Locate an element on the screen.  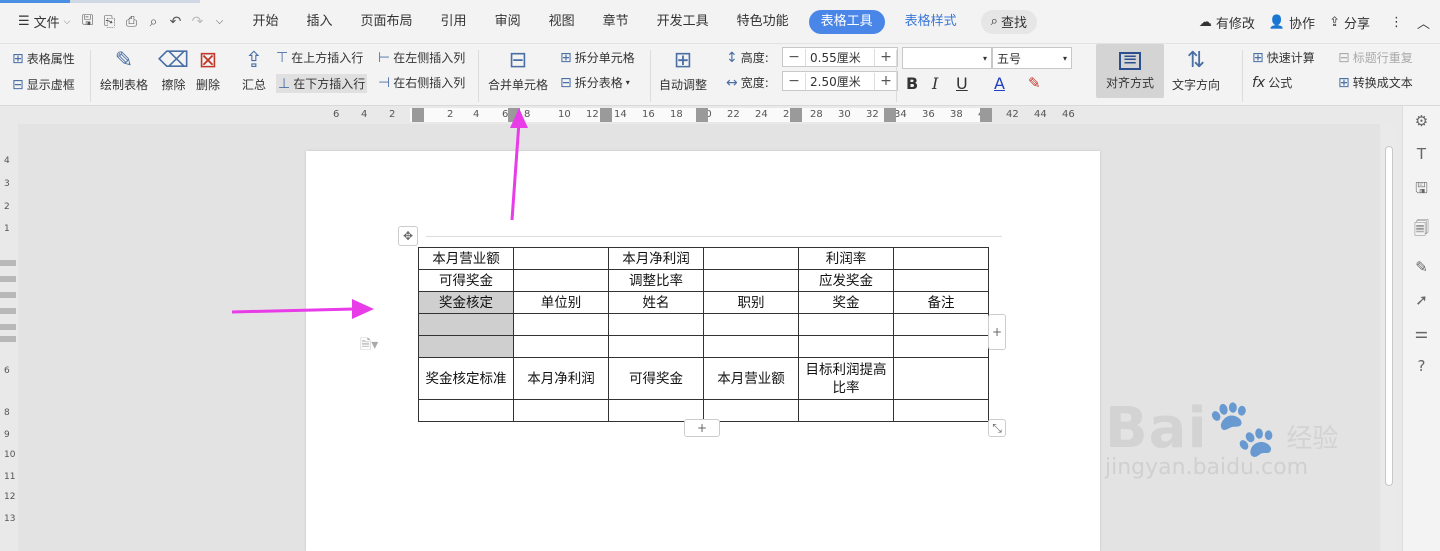
arrow-up-head is located at coordinates (519, 118).